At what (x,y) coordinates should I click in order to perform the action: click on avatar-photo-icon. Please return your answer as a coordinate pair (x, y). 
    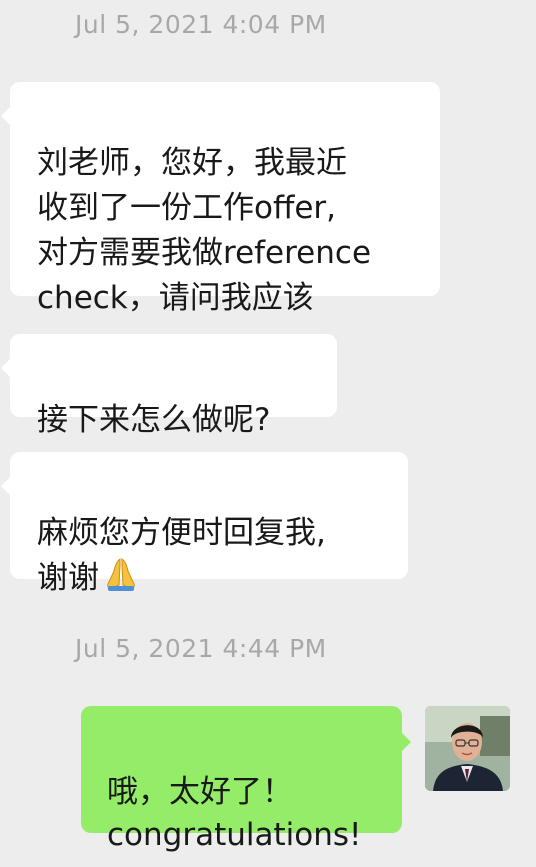
    Looking at the image, I should click on (467, 748).